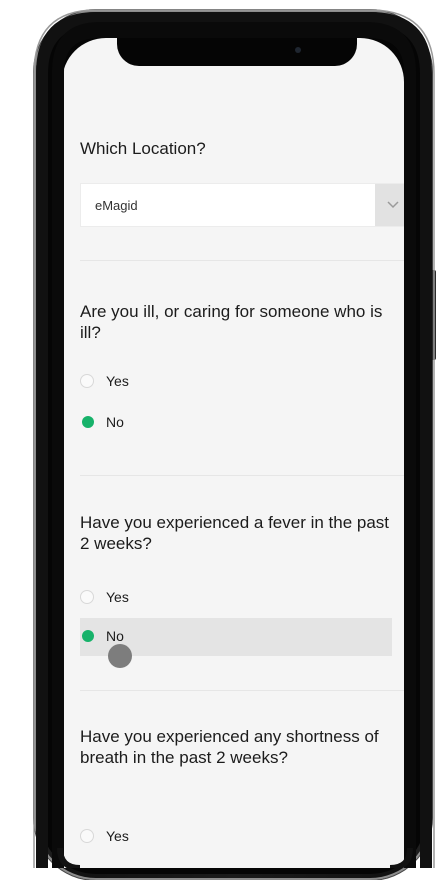 The width and height of the screenshot is (437, 880). Describe the element at coordinates (298, 50) in the screenshot. I see `camera-icon` at that location.